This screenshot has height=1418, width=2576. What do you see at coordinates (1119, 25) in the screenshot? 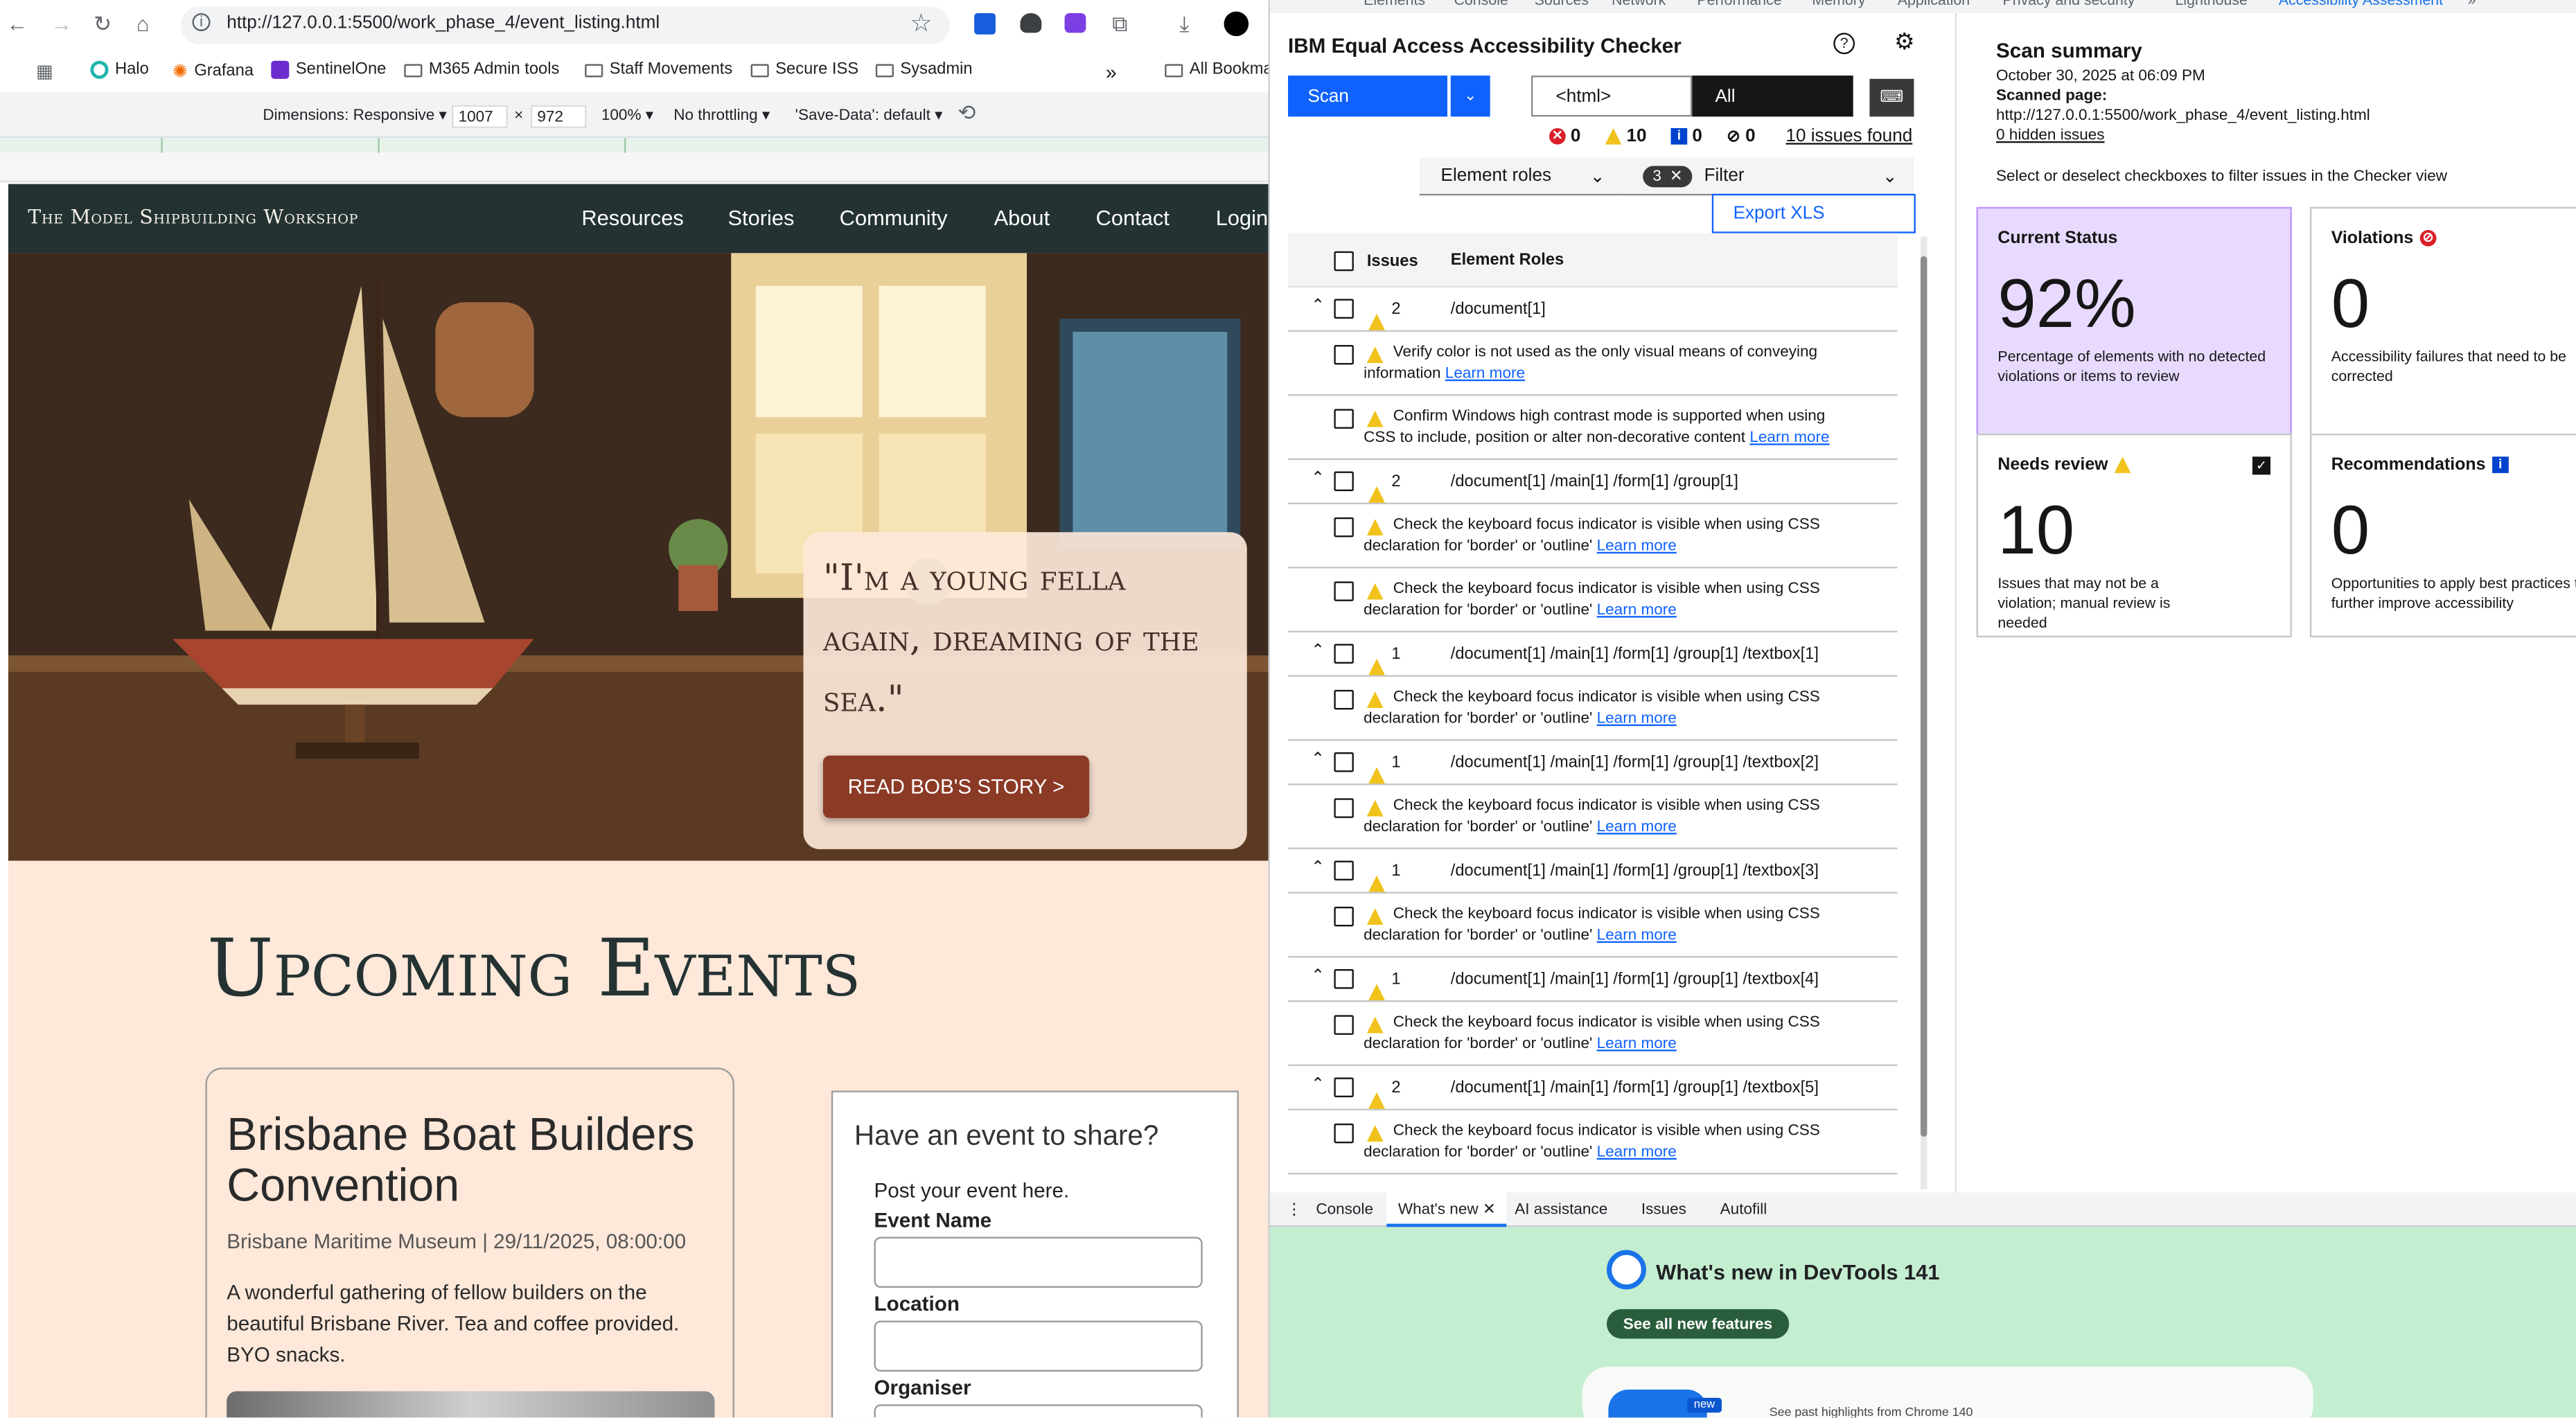
I see `puzzle-extensions-icon: ⧉` at bounding box center [1119, 25].